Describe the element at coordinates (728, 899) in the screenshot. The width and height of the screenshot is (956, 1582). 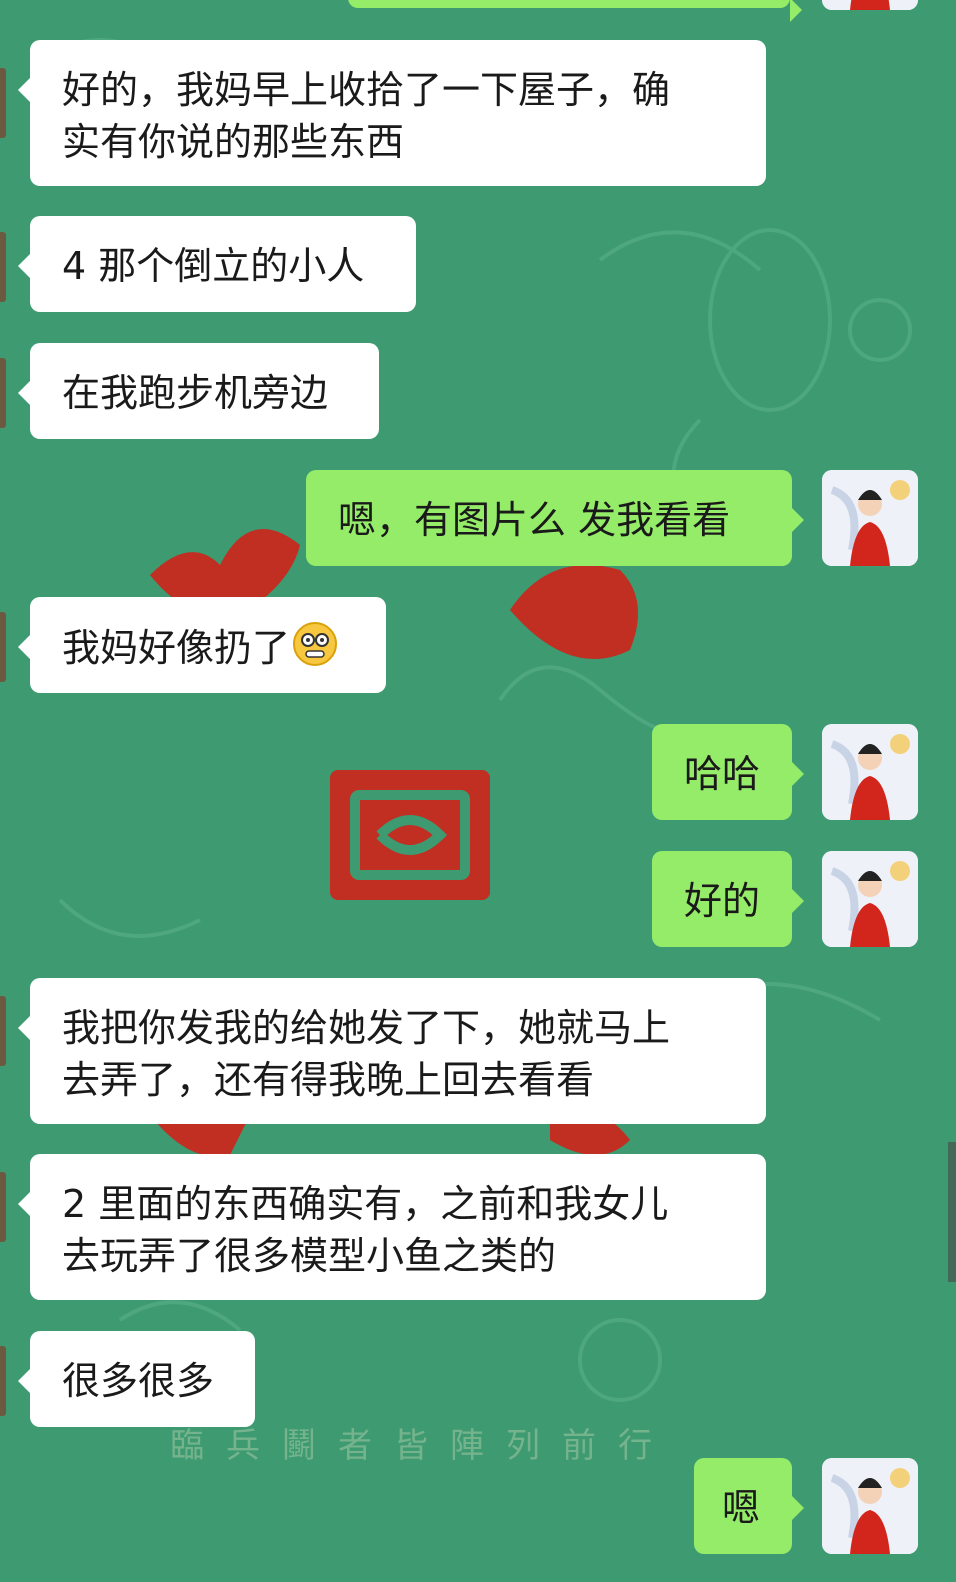
I see `message-bubble: 好的` at that location.